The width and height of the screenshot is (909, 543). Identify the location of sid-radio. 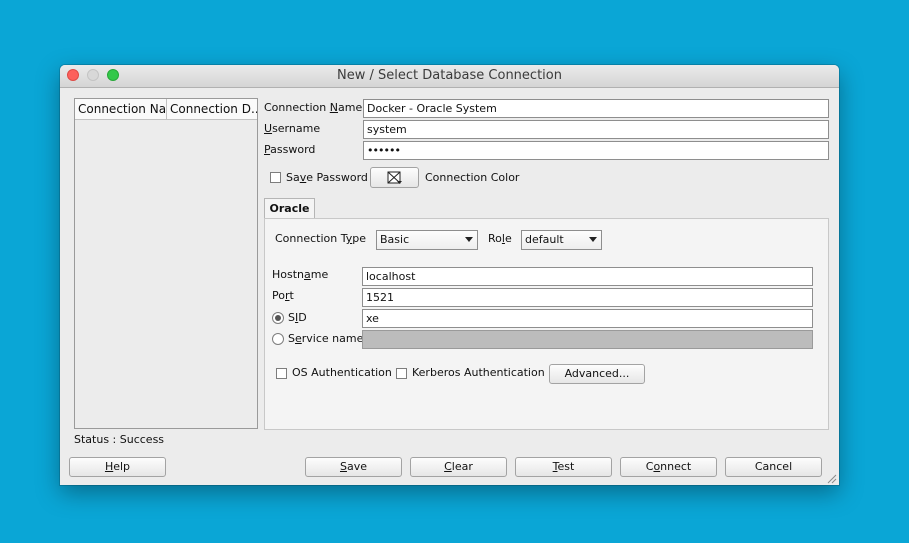
(278, 318).